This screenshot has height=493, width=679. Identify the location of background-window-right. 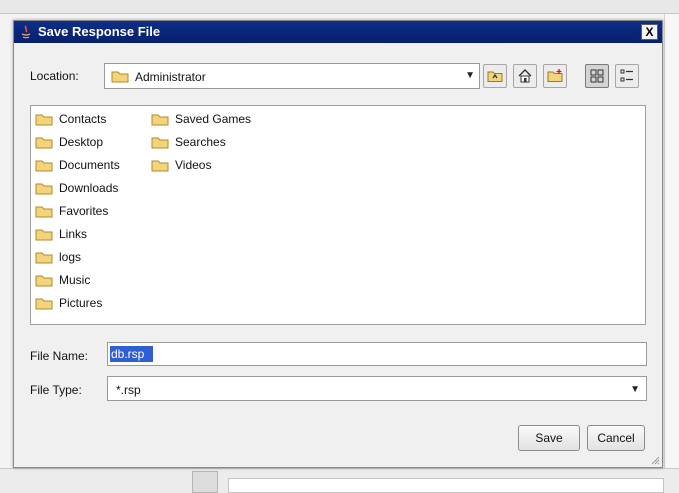
(671, 253).